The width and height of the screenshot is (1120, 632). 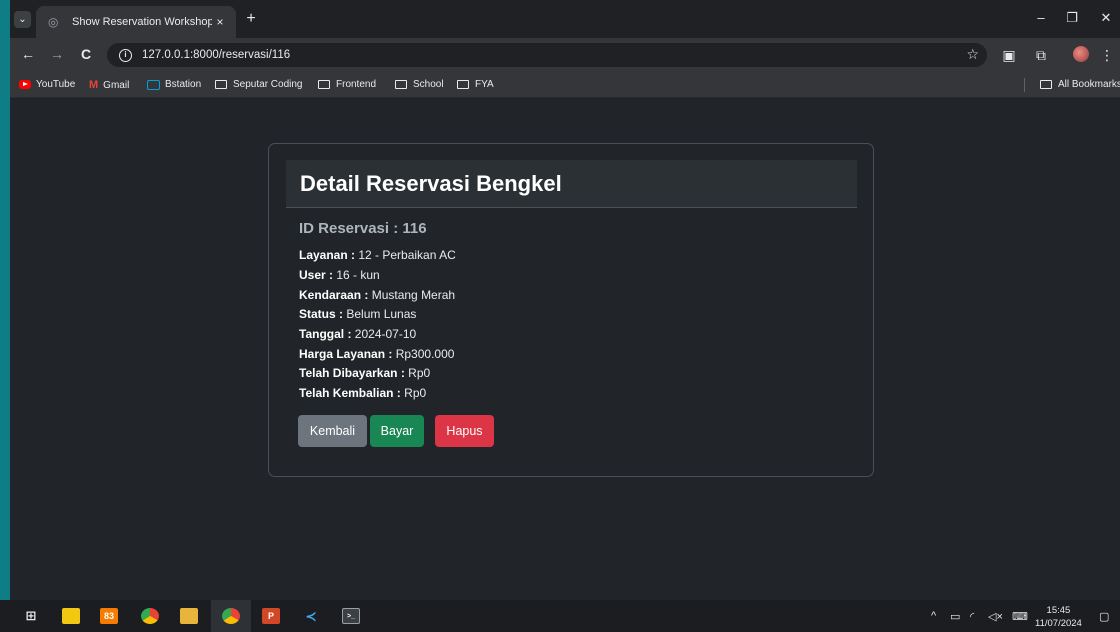 I want to click on tray-chevron-icon: ^, so click(x=933, y=616).